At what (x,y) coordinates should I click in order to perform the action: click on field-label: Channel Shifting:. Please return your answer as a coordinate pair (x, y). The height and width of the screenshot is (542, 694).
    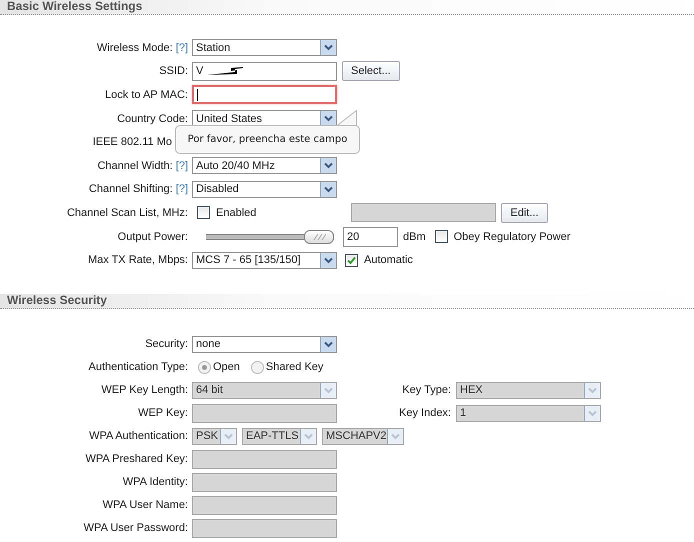
    Looking at the image, I should click on (130, 189).